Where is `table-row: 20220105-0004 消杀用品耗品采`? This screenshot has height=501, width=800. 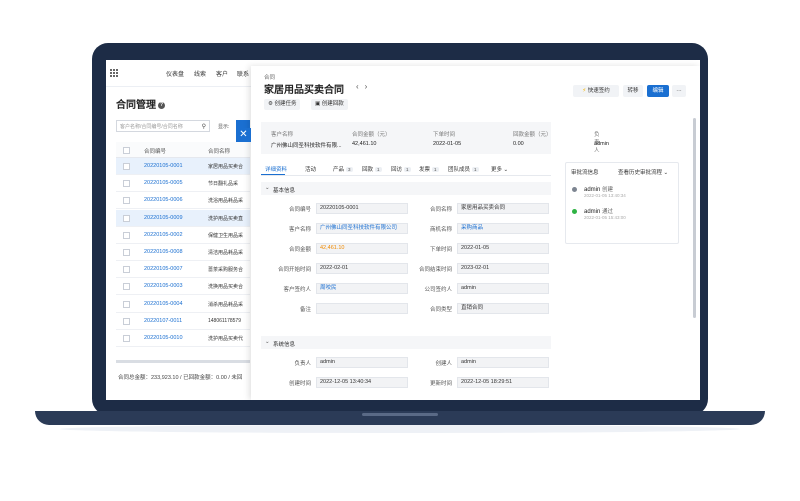 table-row: 20220105-0004 消杀用品耗品采 is located at coordinates (183, 304).